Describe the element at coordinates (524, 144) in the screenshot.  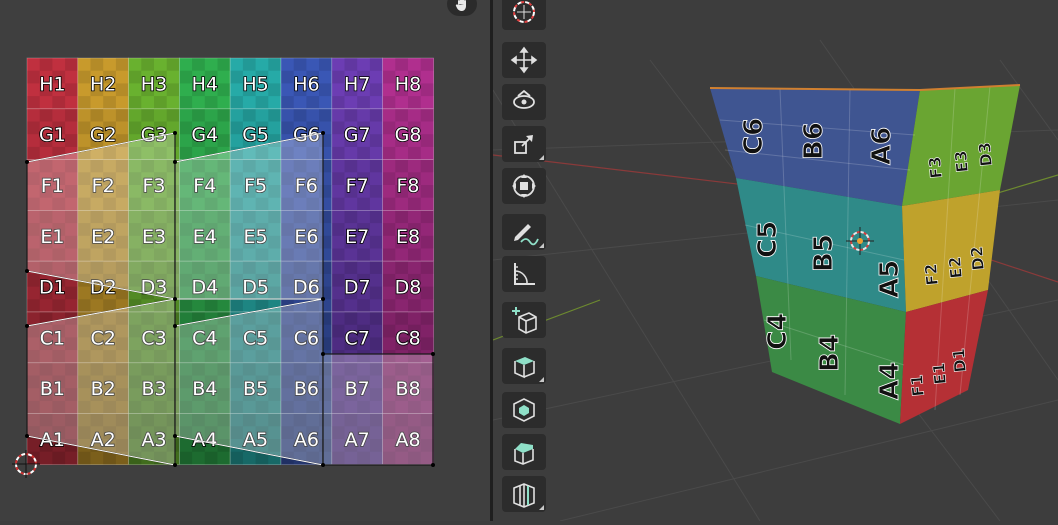
I see `scale-tool-button` at that location.